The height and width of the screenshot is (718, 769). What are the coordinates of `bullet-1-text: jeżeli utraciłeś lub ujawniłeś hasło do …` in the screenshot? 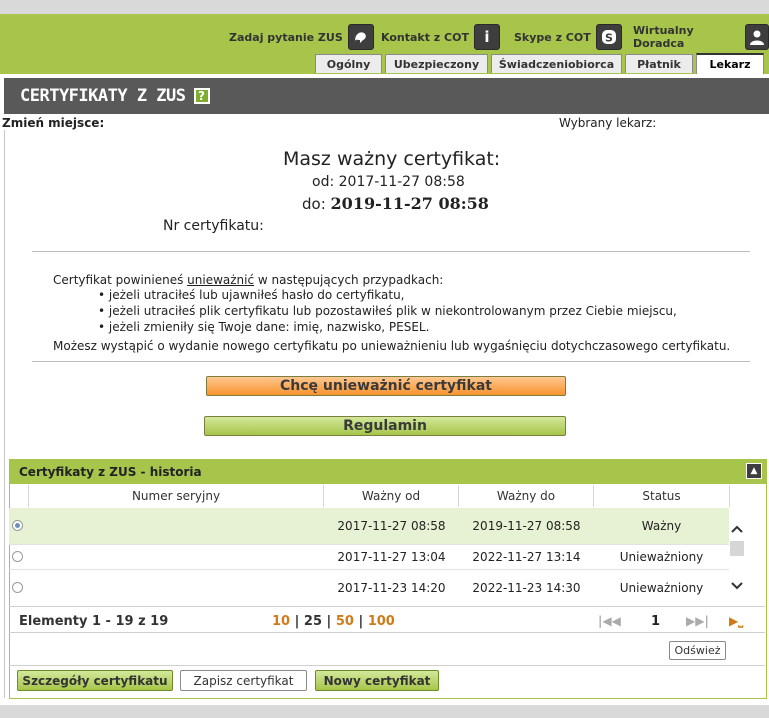 It's located at (256, 295).